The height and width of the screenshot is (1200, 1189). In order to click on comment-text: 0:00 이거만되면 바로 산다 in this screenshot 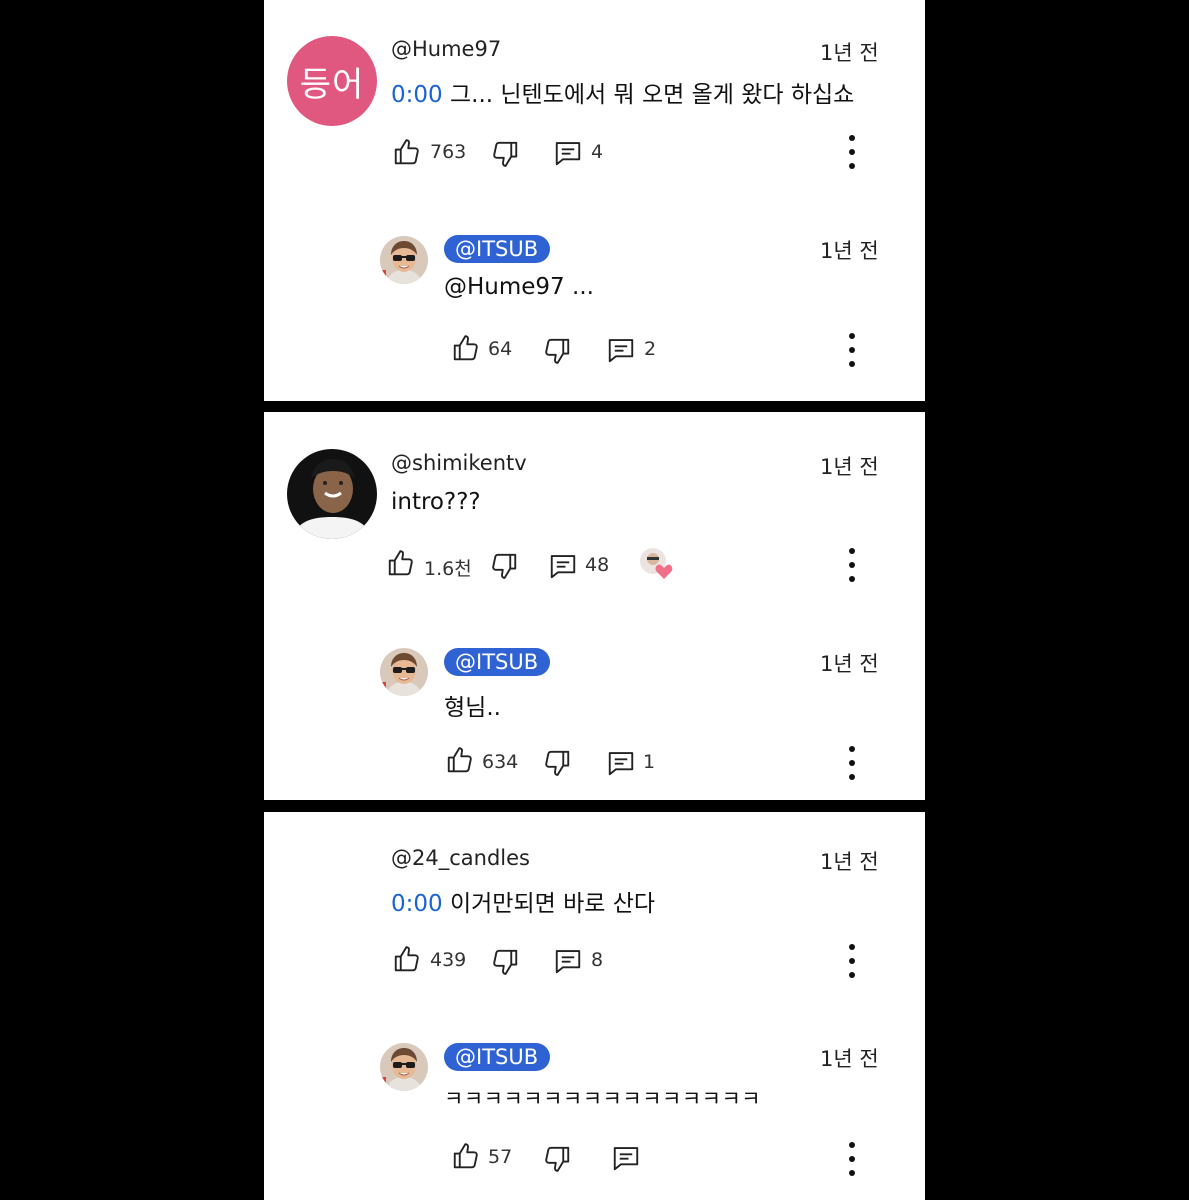, I will do `click(523, 901)`.